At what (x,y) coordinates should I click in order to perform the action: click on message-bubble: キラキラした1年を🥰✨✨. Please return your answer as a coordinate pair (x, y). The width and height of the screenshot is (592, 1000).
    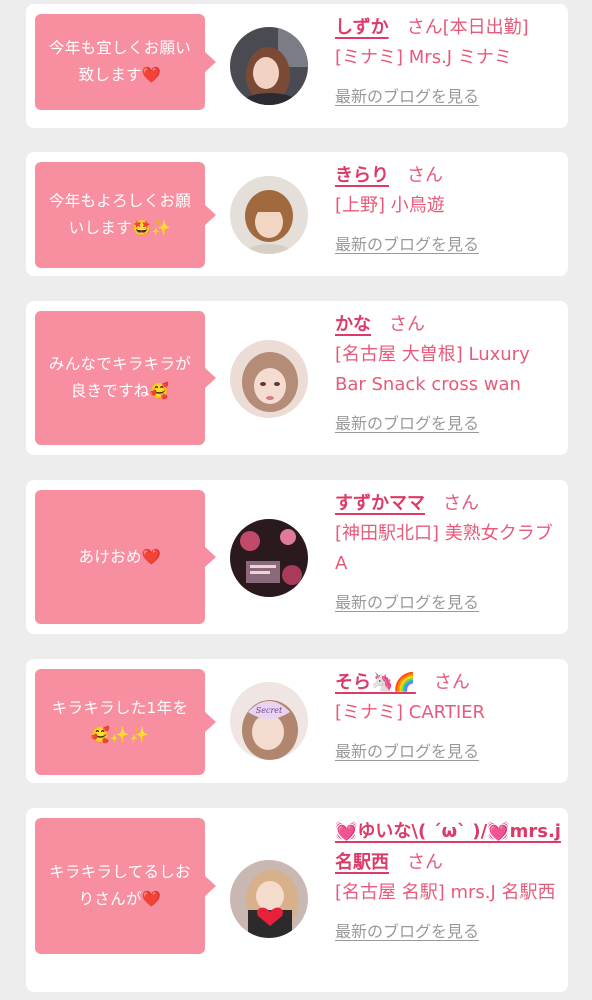
    Looking at the image, I should click on (125, 722).